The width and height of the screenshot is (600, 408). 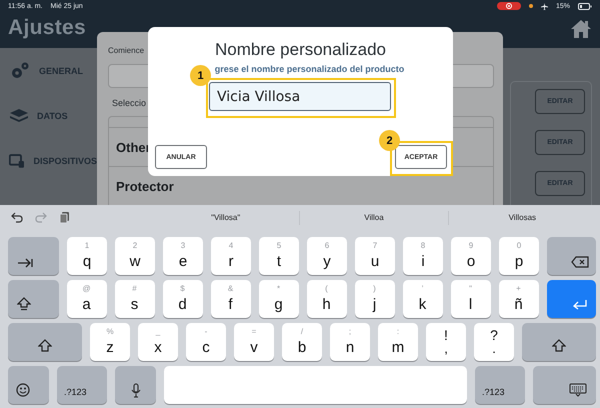 What do you see at coordinates (206, 342) in the screenshot?
I see `key: - c` at bounding box center [206, 342].